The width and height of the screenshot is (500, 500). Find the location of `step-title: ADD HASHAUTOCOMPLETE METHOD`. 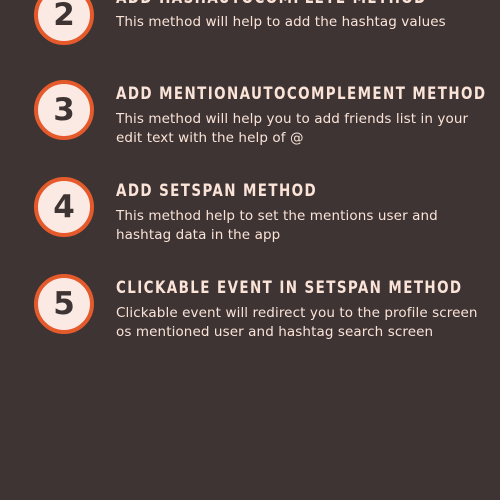

step-title: ADD HASHAUTOCOMPLETE METHOD is located at coordinates (283, 4).